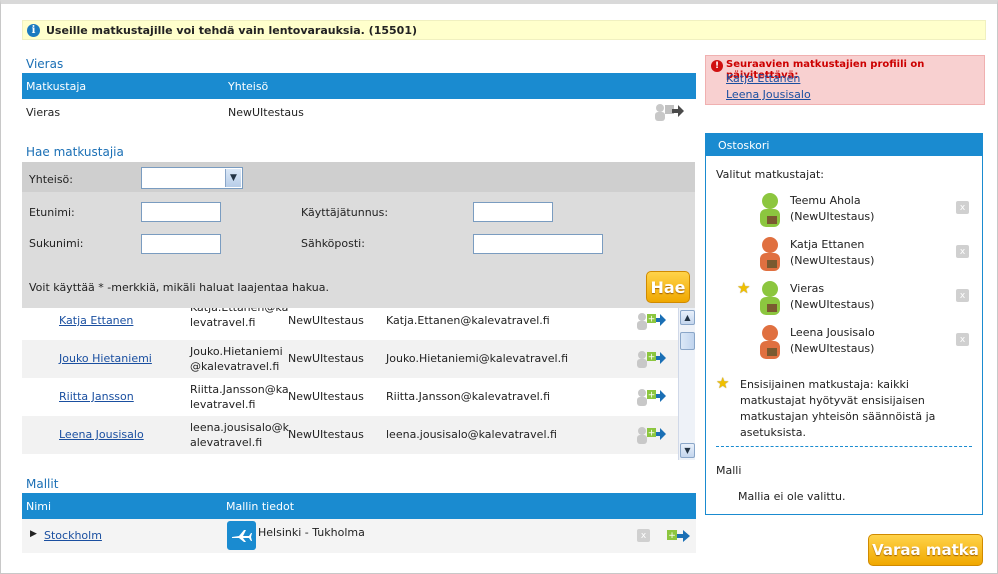  Describe the element at coordinates (105, 358) in the screenshot. I see `result-name-link: Jouko Hietaniemi` at that location.